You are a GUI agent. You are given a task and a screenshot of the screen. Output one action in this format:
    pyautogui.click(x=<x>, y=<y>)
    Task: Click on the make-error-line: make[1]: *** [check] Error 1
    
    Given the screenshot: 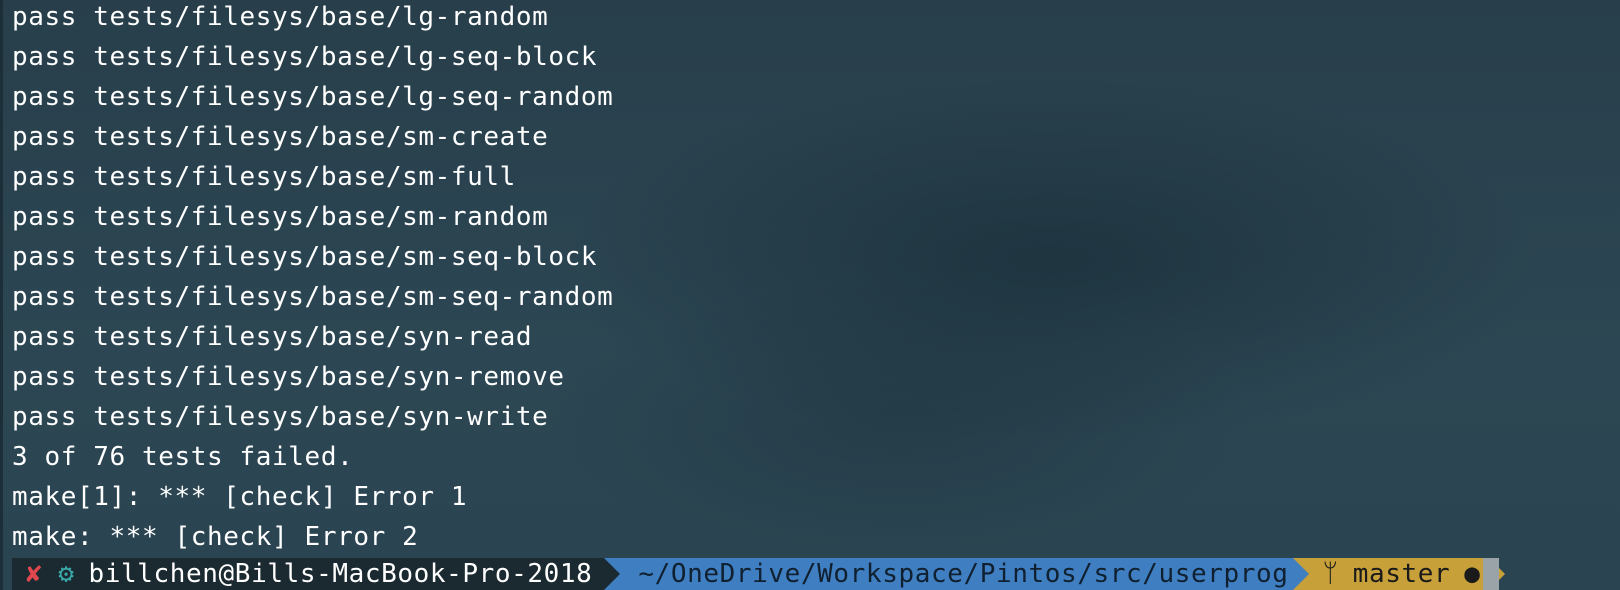 What is the action you would take?
    pyautogui.click(x=240, y=497)
    